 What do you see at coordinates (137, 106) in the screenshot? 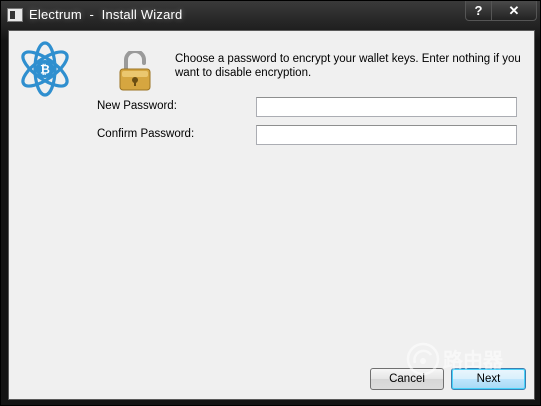
I see `new-password-label: New Password:` at bounding box center [137, 106].